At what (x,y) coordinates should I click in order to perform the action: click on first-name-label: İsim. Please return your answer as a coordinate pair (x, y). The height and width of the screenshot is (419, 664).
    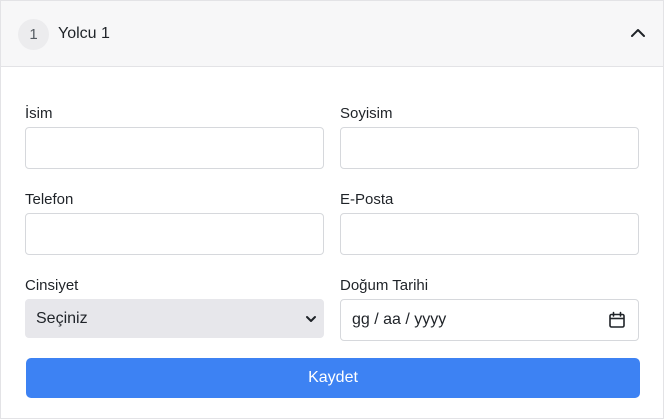
    Looking at the image, I should click on (39, 113).